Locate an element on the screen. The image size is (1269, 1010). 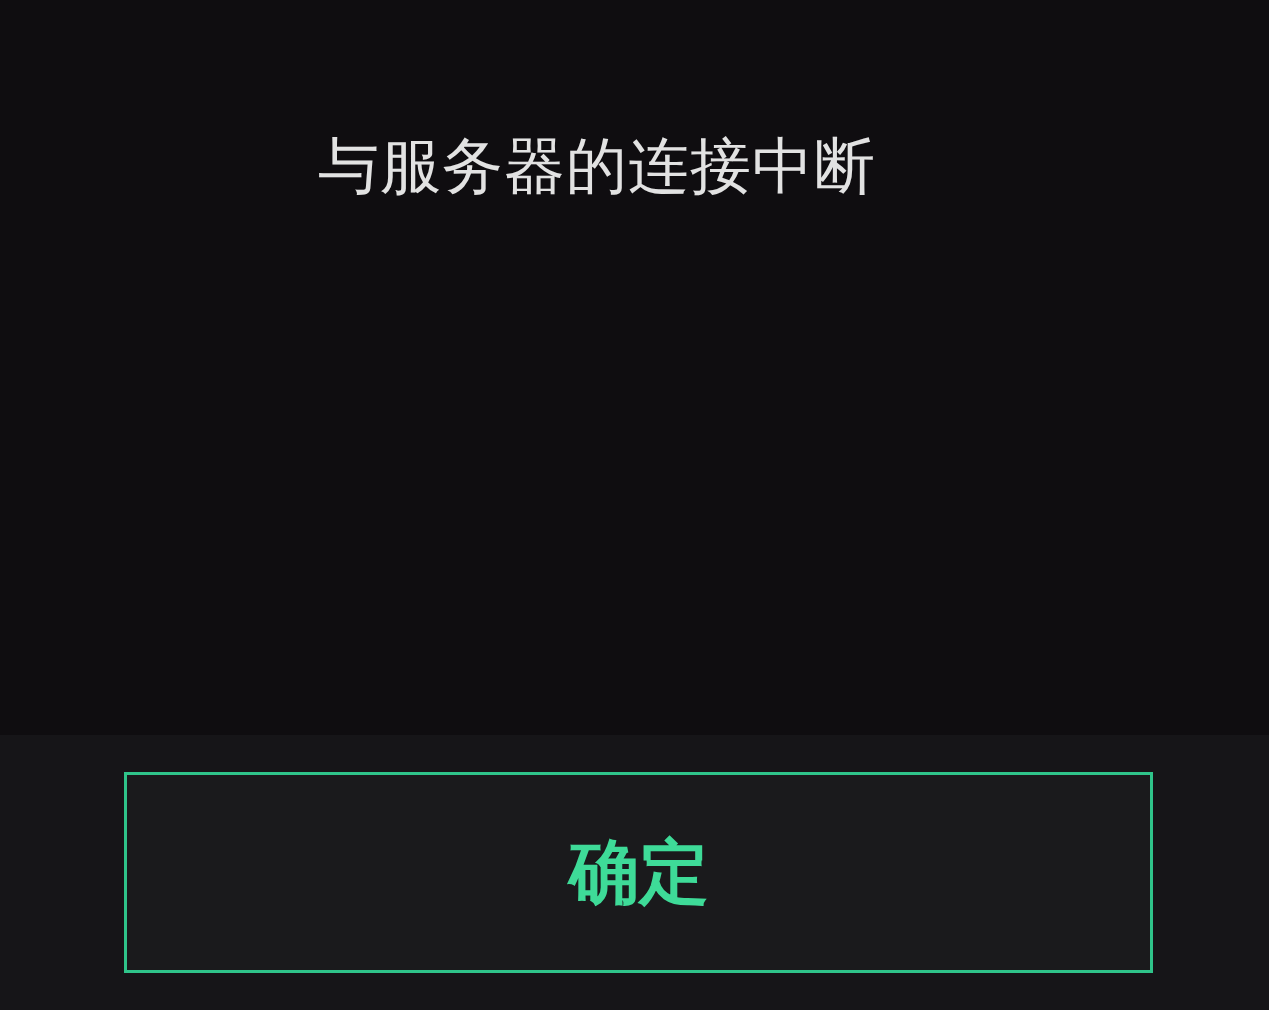
dialog-message: 与服务器的连接中断 is located at coordinates (597, 166).